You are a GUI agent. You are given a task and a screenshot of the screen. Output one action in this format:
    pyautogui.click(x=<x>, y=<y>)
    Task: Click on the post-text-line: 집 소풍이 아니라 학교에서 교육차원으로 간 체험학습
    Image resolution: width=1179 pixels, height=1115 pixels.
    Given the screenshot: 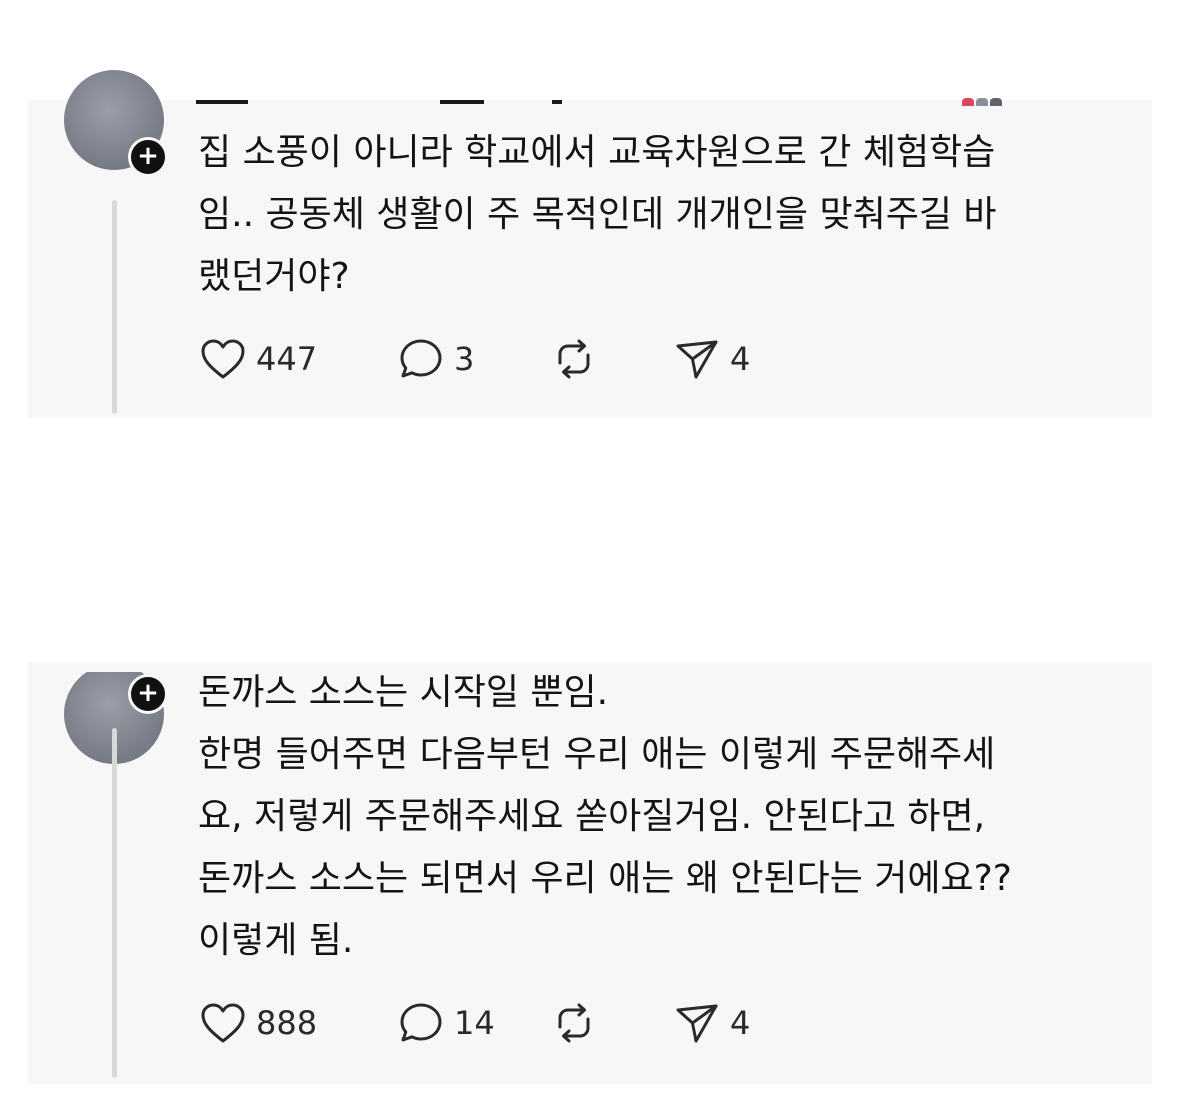 What is the action you would take?
    pyautogui.click(x=597, y=152)
    